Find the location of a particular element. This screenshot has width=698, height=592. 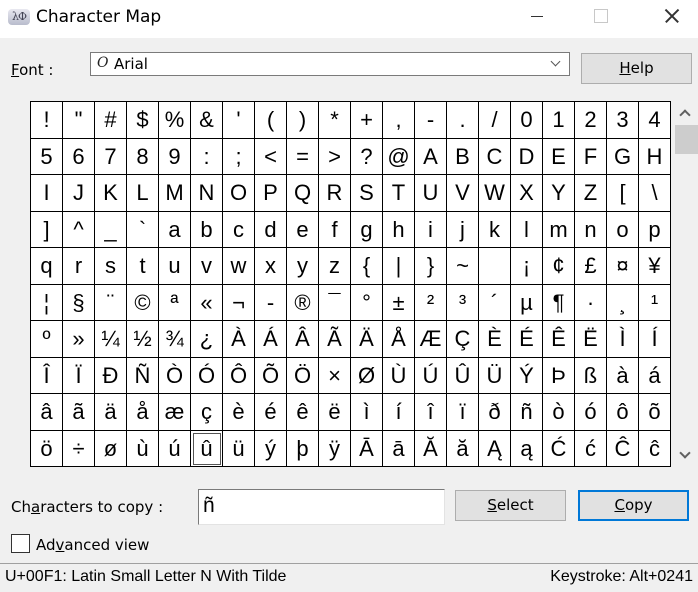

character-cell: © is located at coordinates (143, 302).